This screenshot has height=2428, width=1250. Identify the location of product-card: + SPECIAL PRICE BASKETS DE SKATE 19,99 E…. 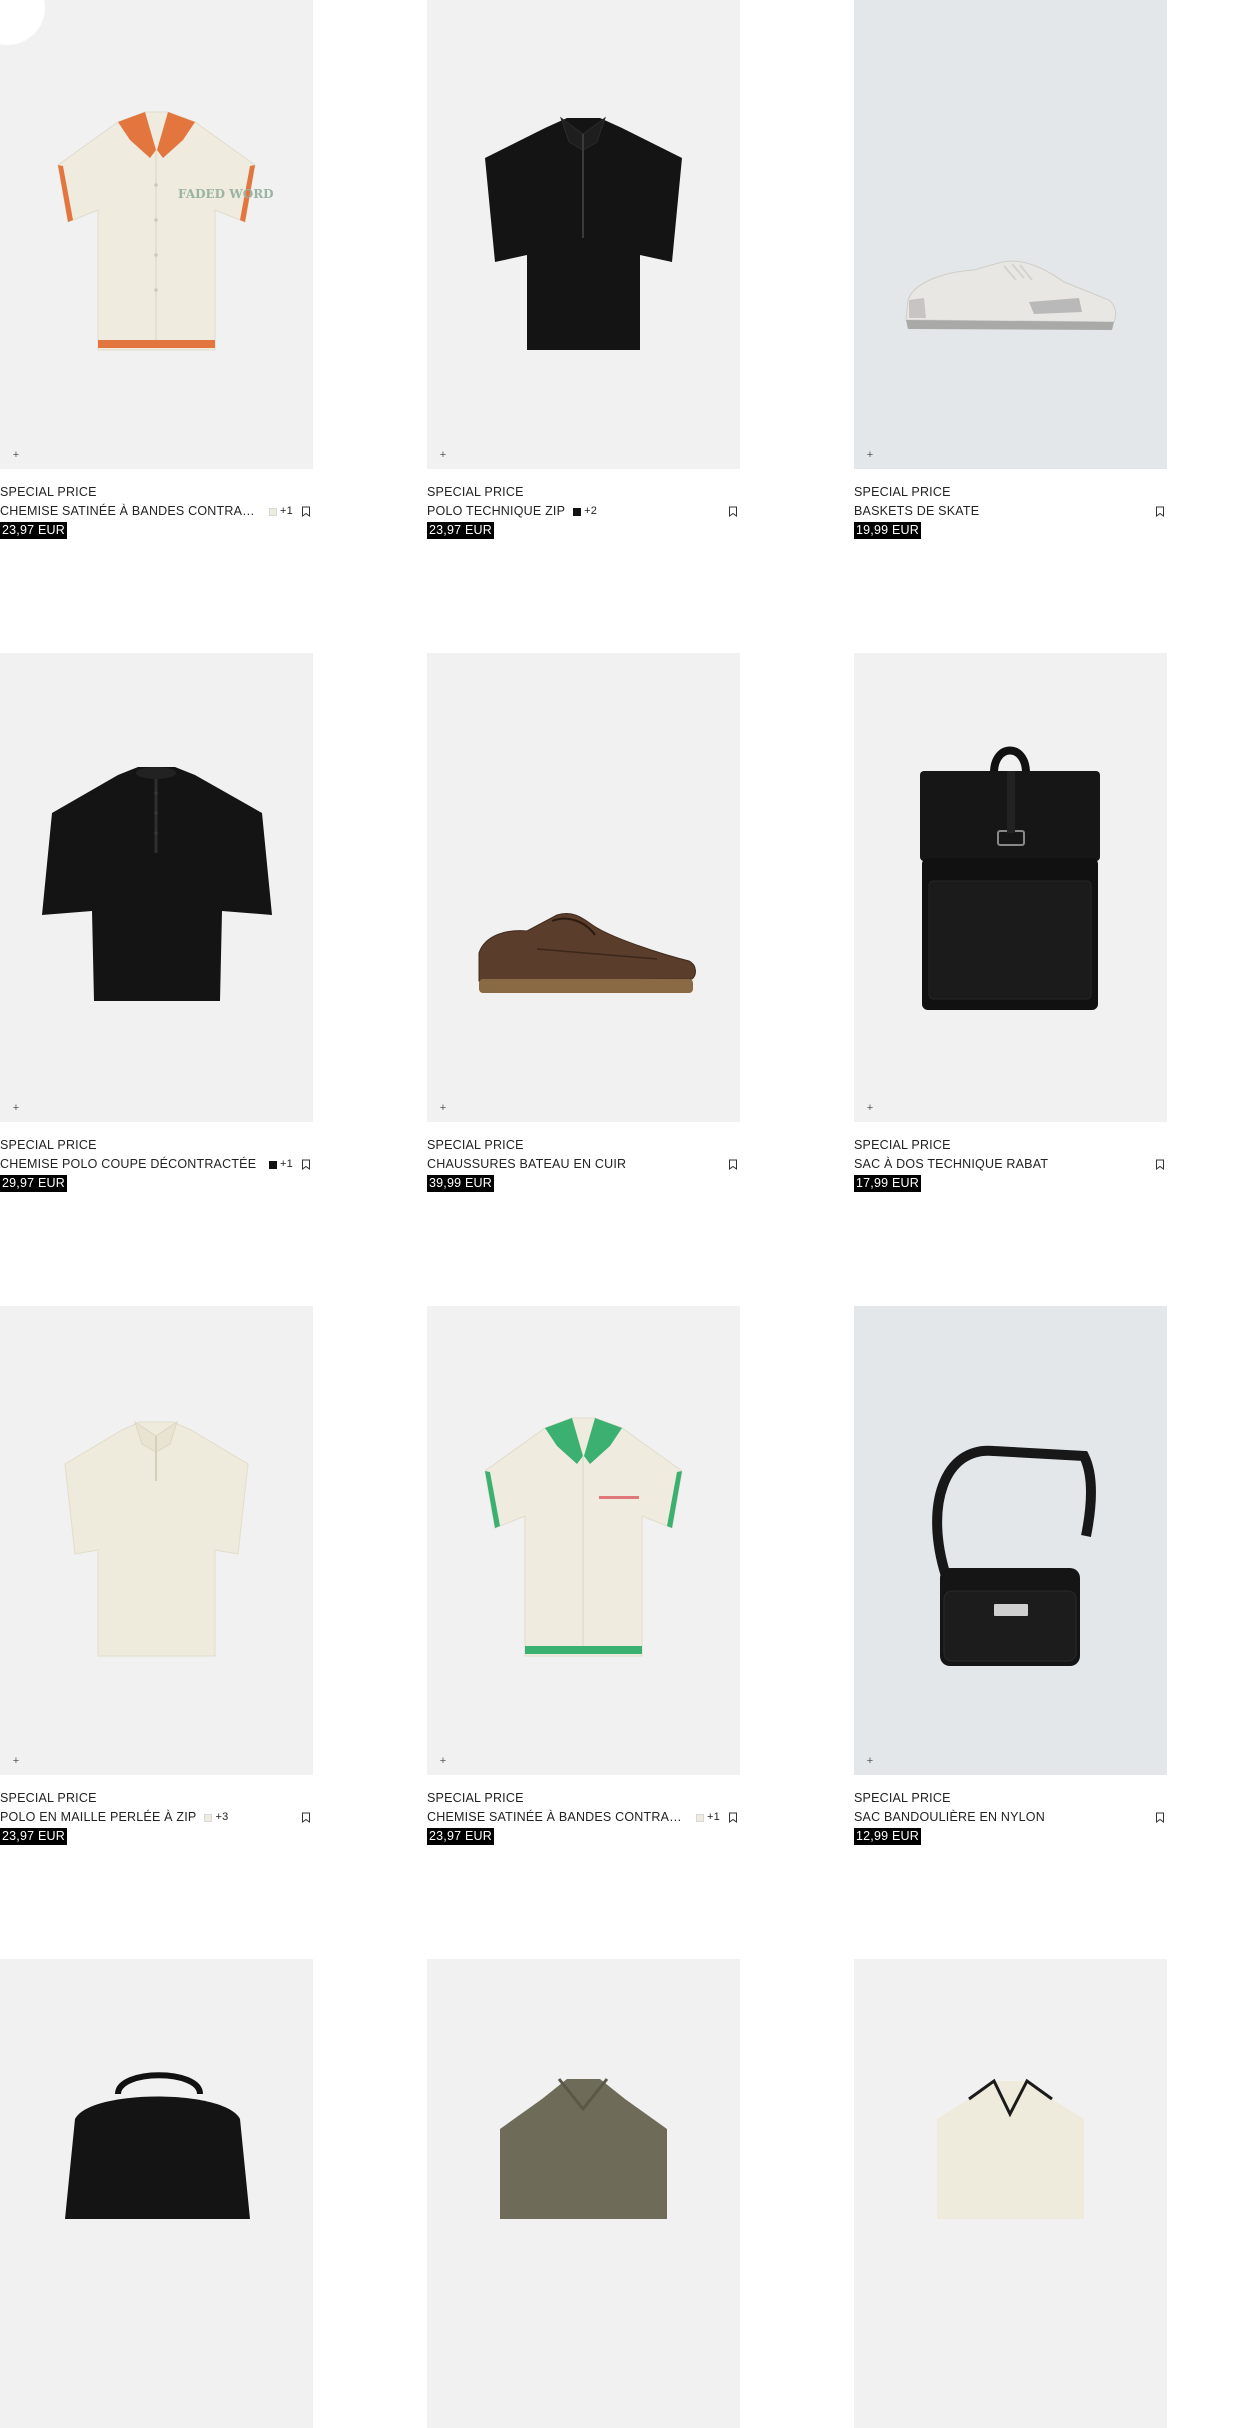
(1010, 270).